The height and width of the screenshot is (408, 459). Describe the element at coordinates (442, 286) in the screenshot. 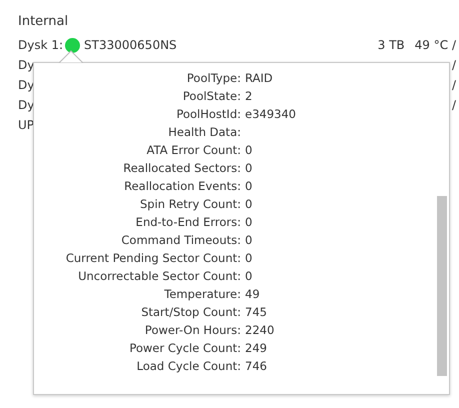

I see `scrollbar` at that location.